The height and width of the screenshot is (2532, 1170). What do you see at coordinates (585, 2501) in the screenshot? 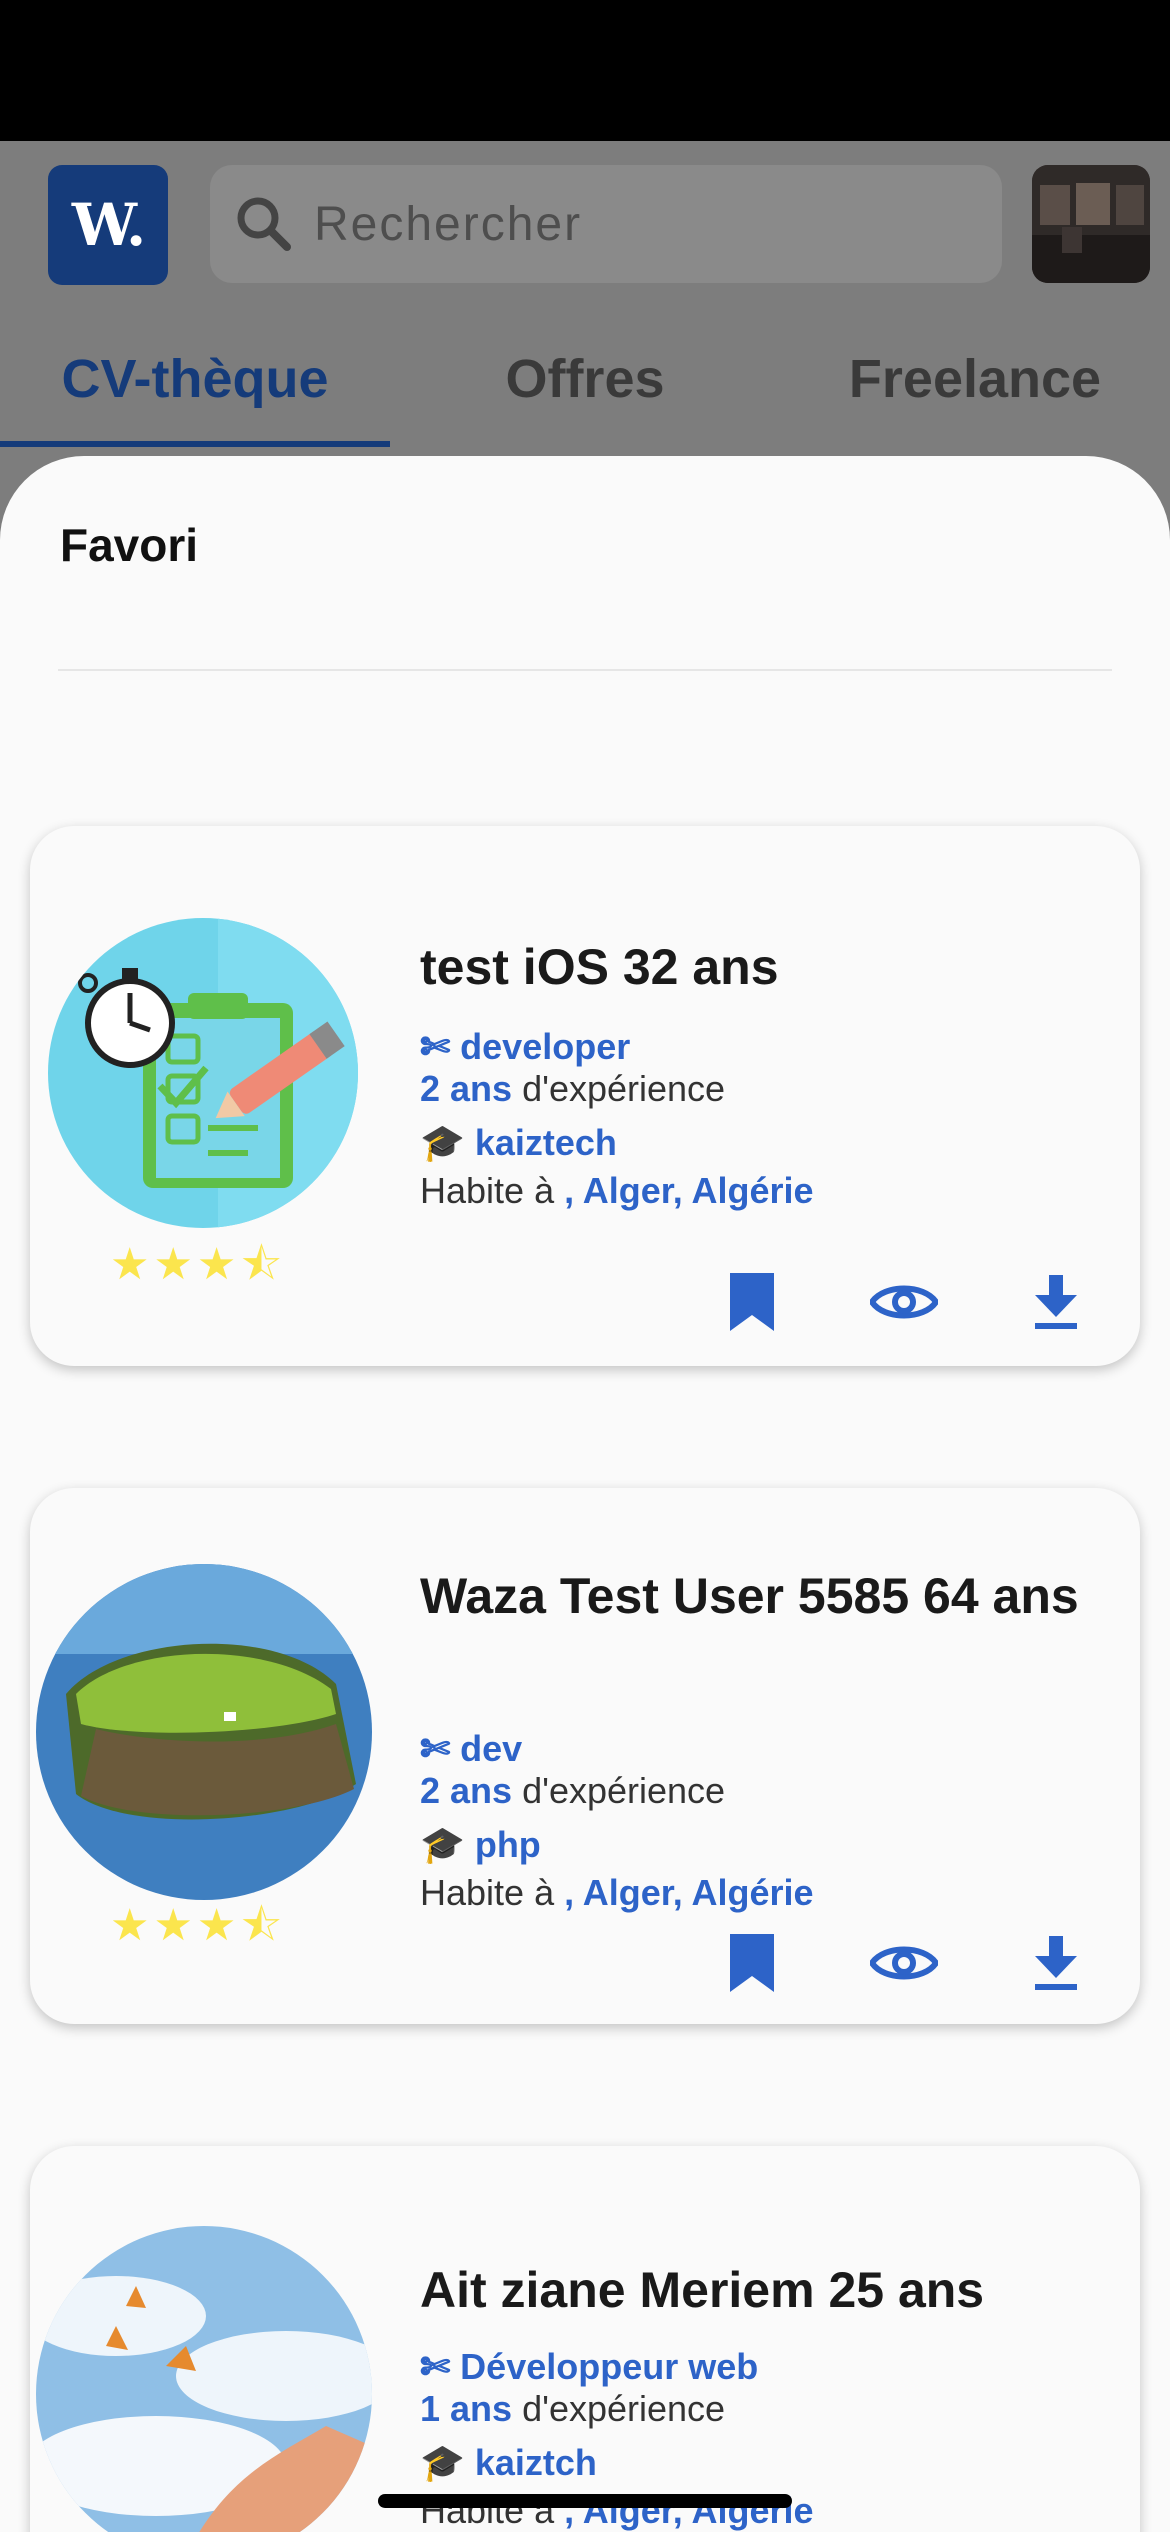
I see `home-indicator` at bounding box center [585, 2501].